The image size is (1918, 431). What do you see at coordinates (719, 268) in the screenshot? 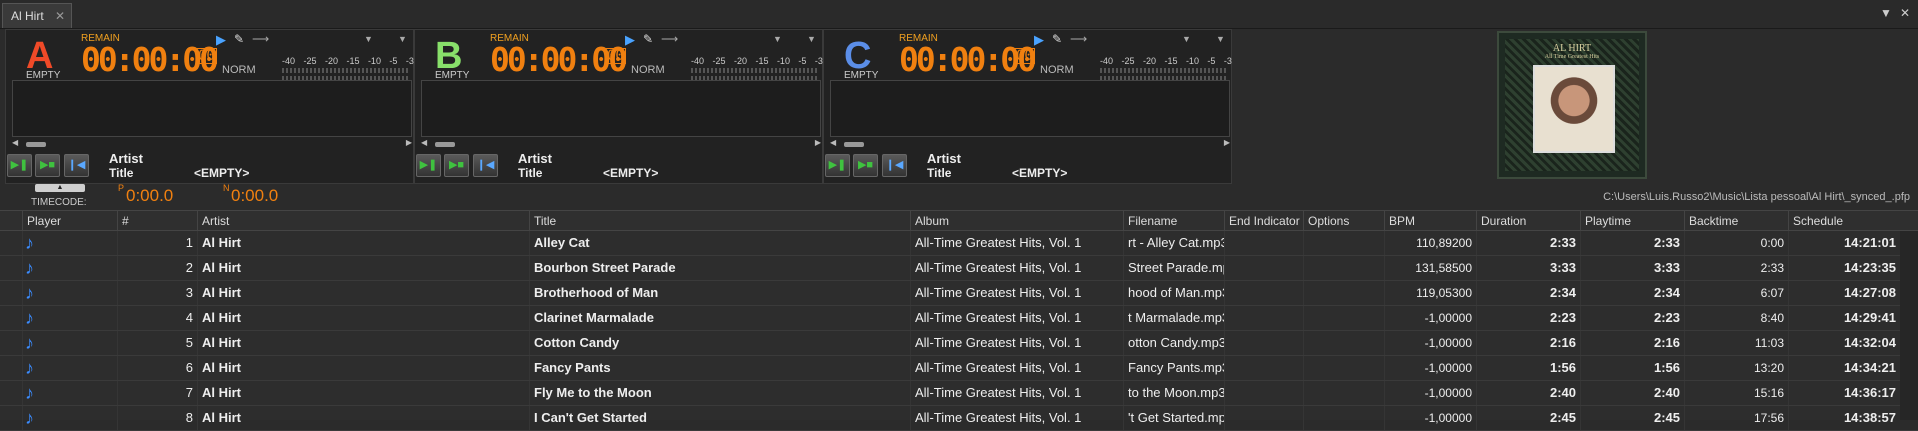
I see `col-title-cell: Bourbon Street Parade` at bounding box center [719, 268].